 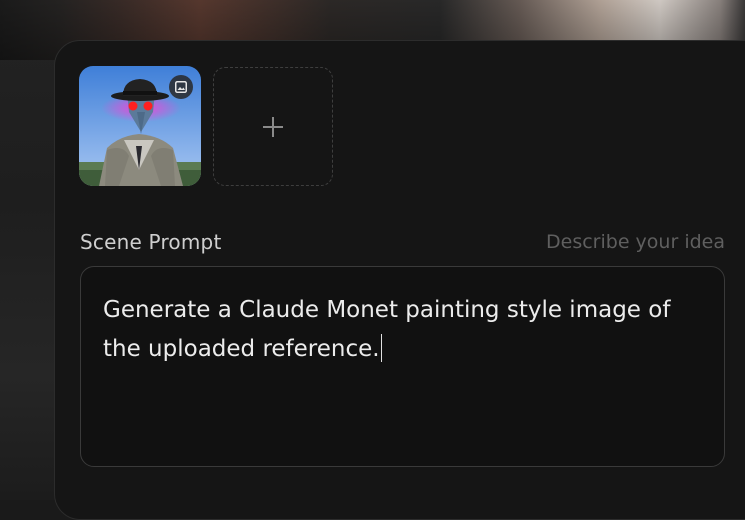 I want to click on image-icon, so click(x=181, y=87).